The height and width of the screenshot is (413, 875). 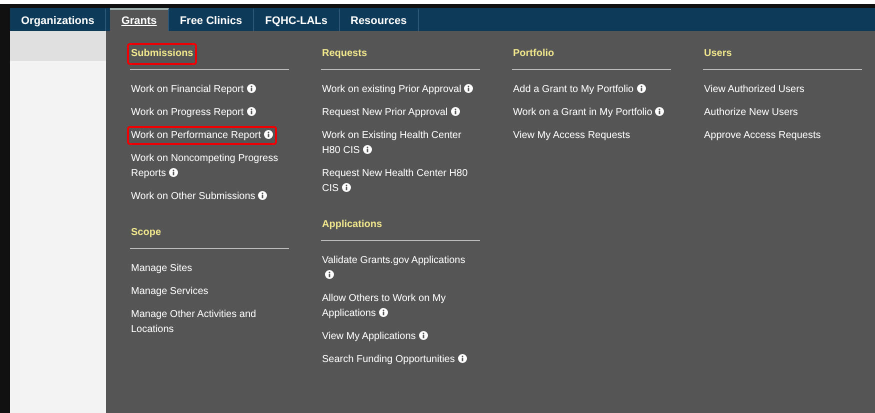 What do you see at coordinates (399, 306) in the screenshot?
I see `menu-link: Allow Others to Work on My Applications` at bounding box center [399, 306].